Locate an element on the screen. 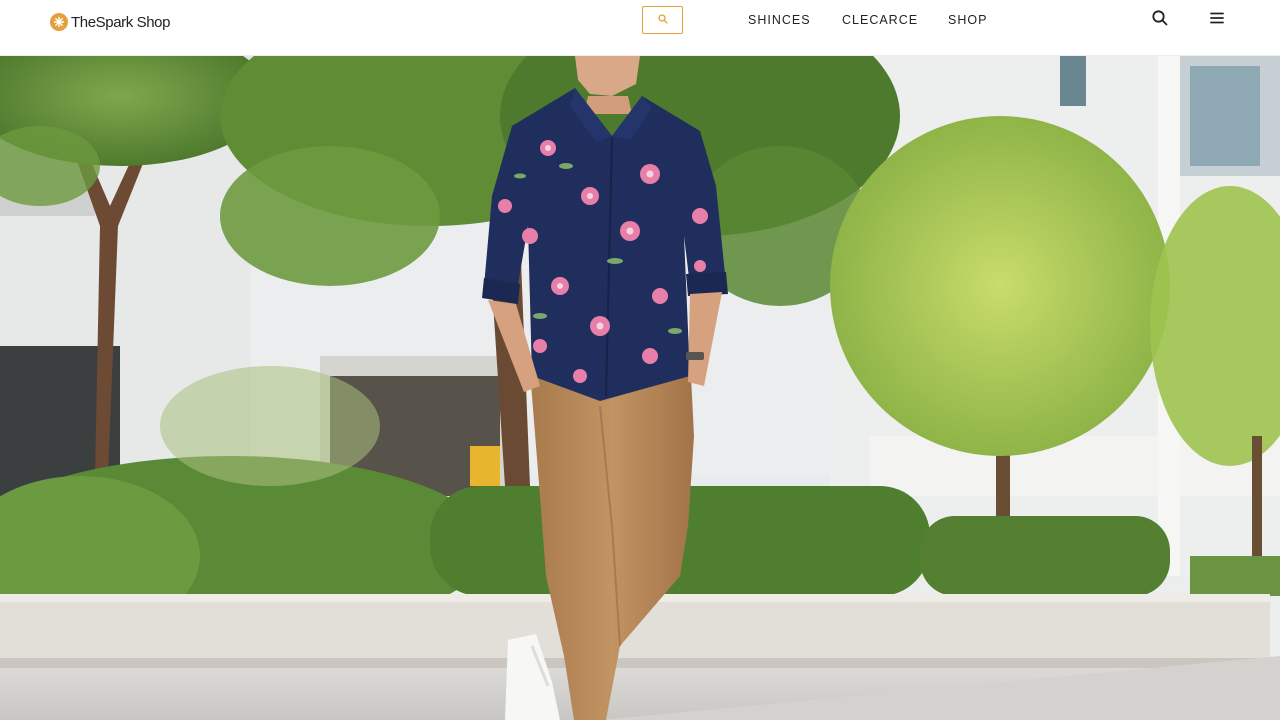 The height and width of the screenshot is (720, 1280). search-field is located at coordinates (662, 20).